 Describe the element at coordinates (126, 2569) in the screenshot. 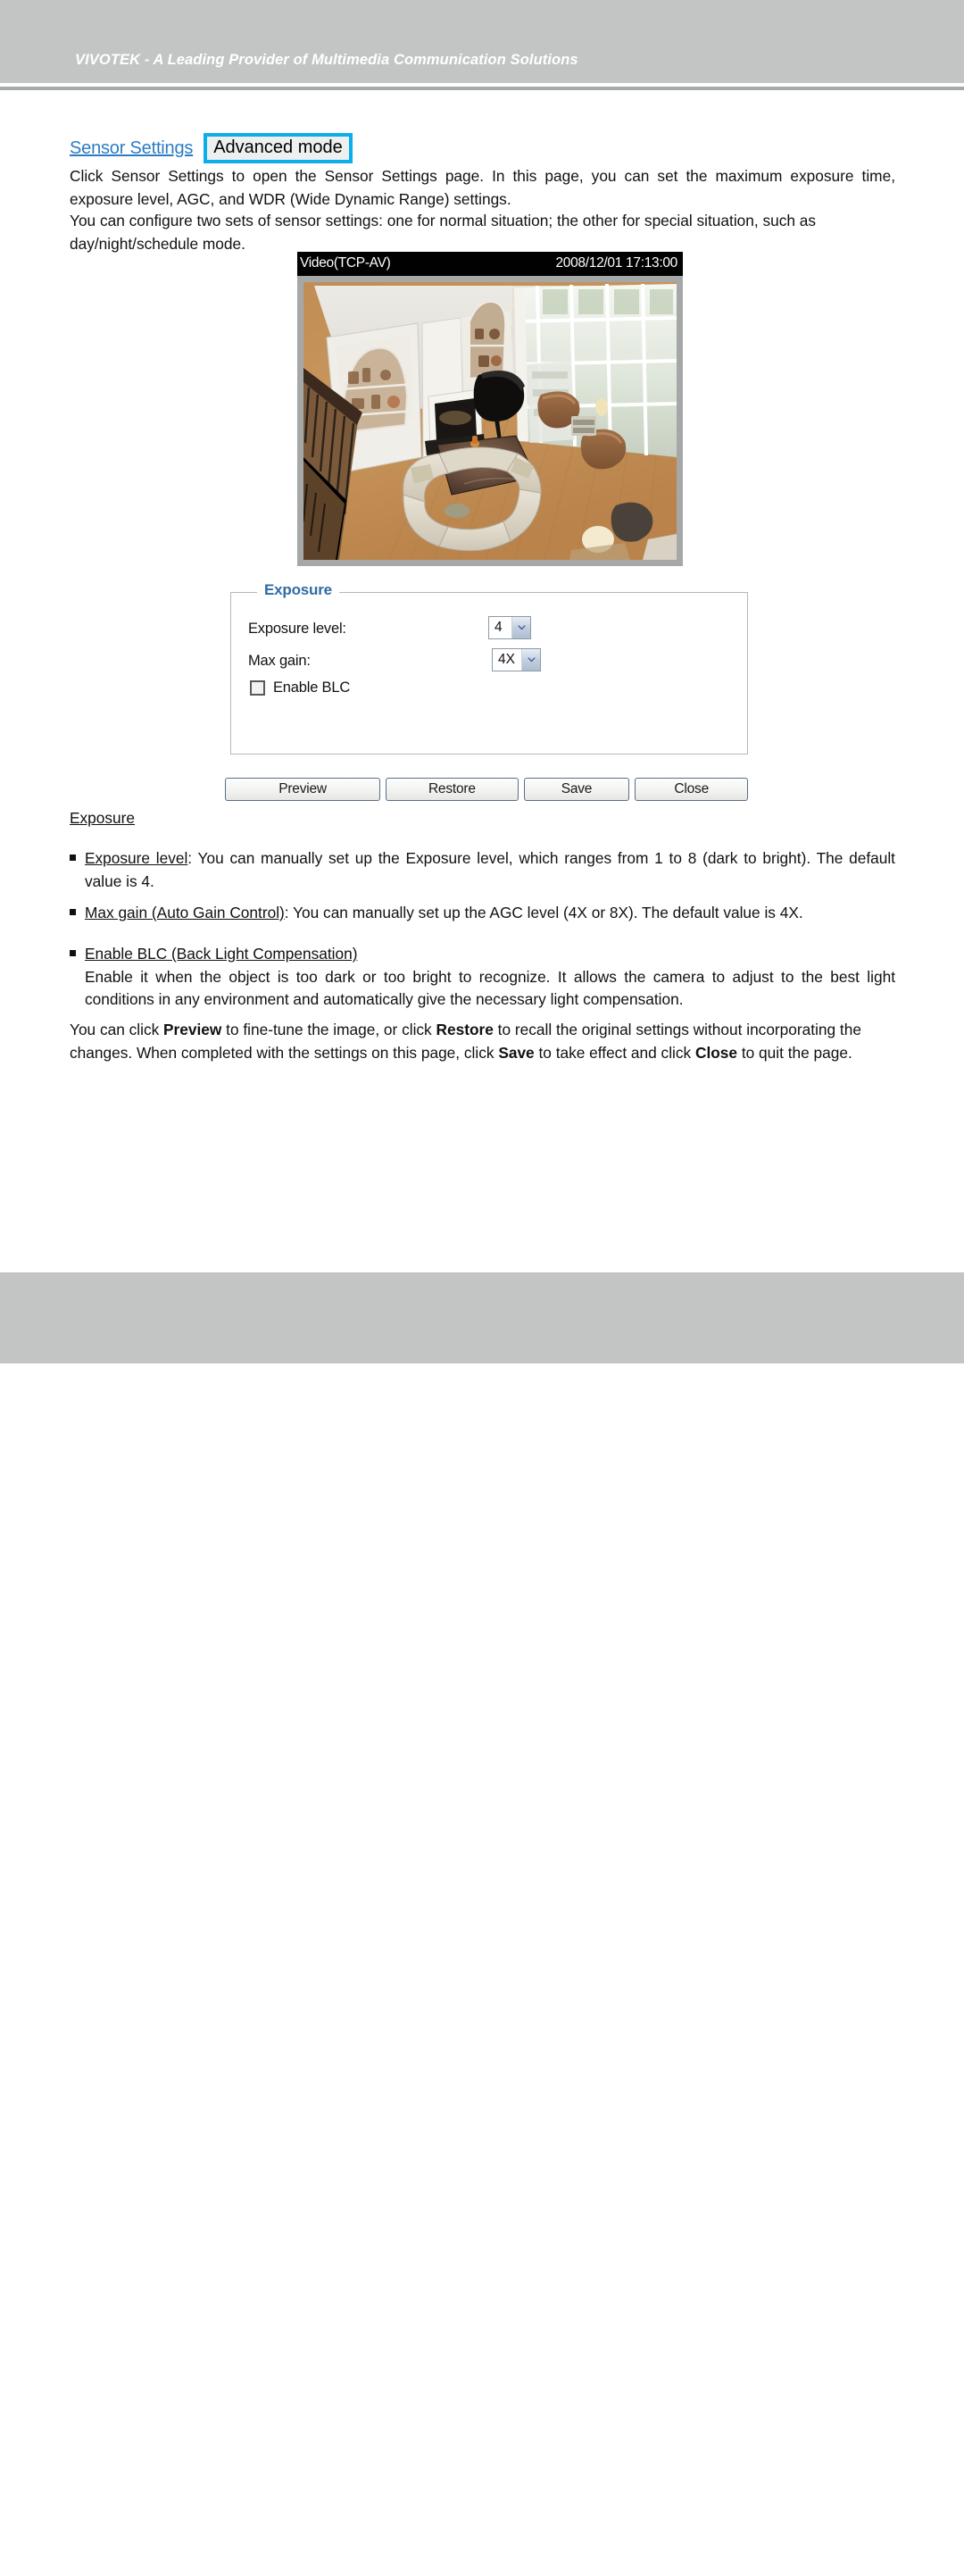

I see `footer-page-label: 54 - User's Manual` at that location.